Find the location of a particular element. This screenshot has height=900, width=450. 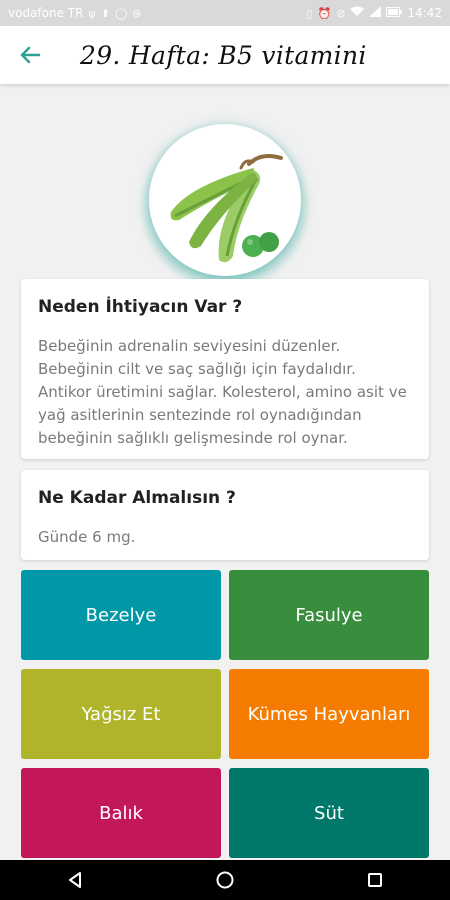

status-bar: vodafone TR ψ ⬆ ◯ ⊛ ▯ ⏰ ⊘ 14:42 is located at coordinates (225, 13).